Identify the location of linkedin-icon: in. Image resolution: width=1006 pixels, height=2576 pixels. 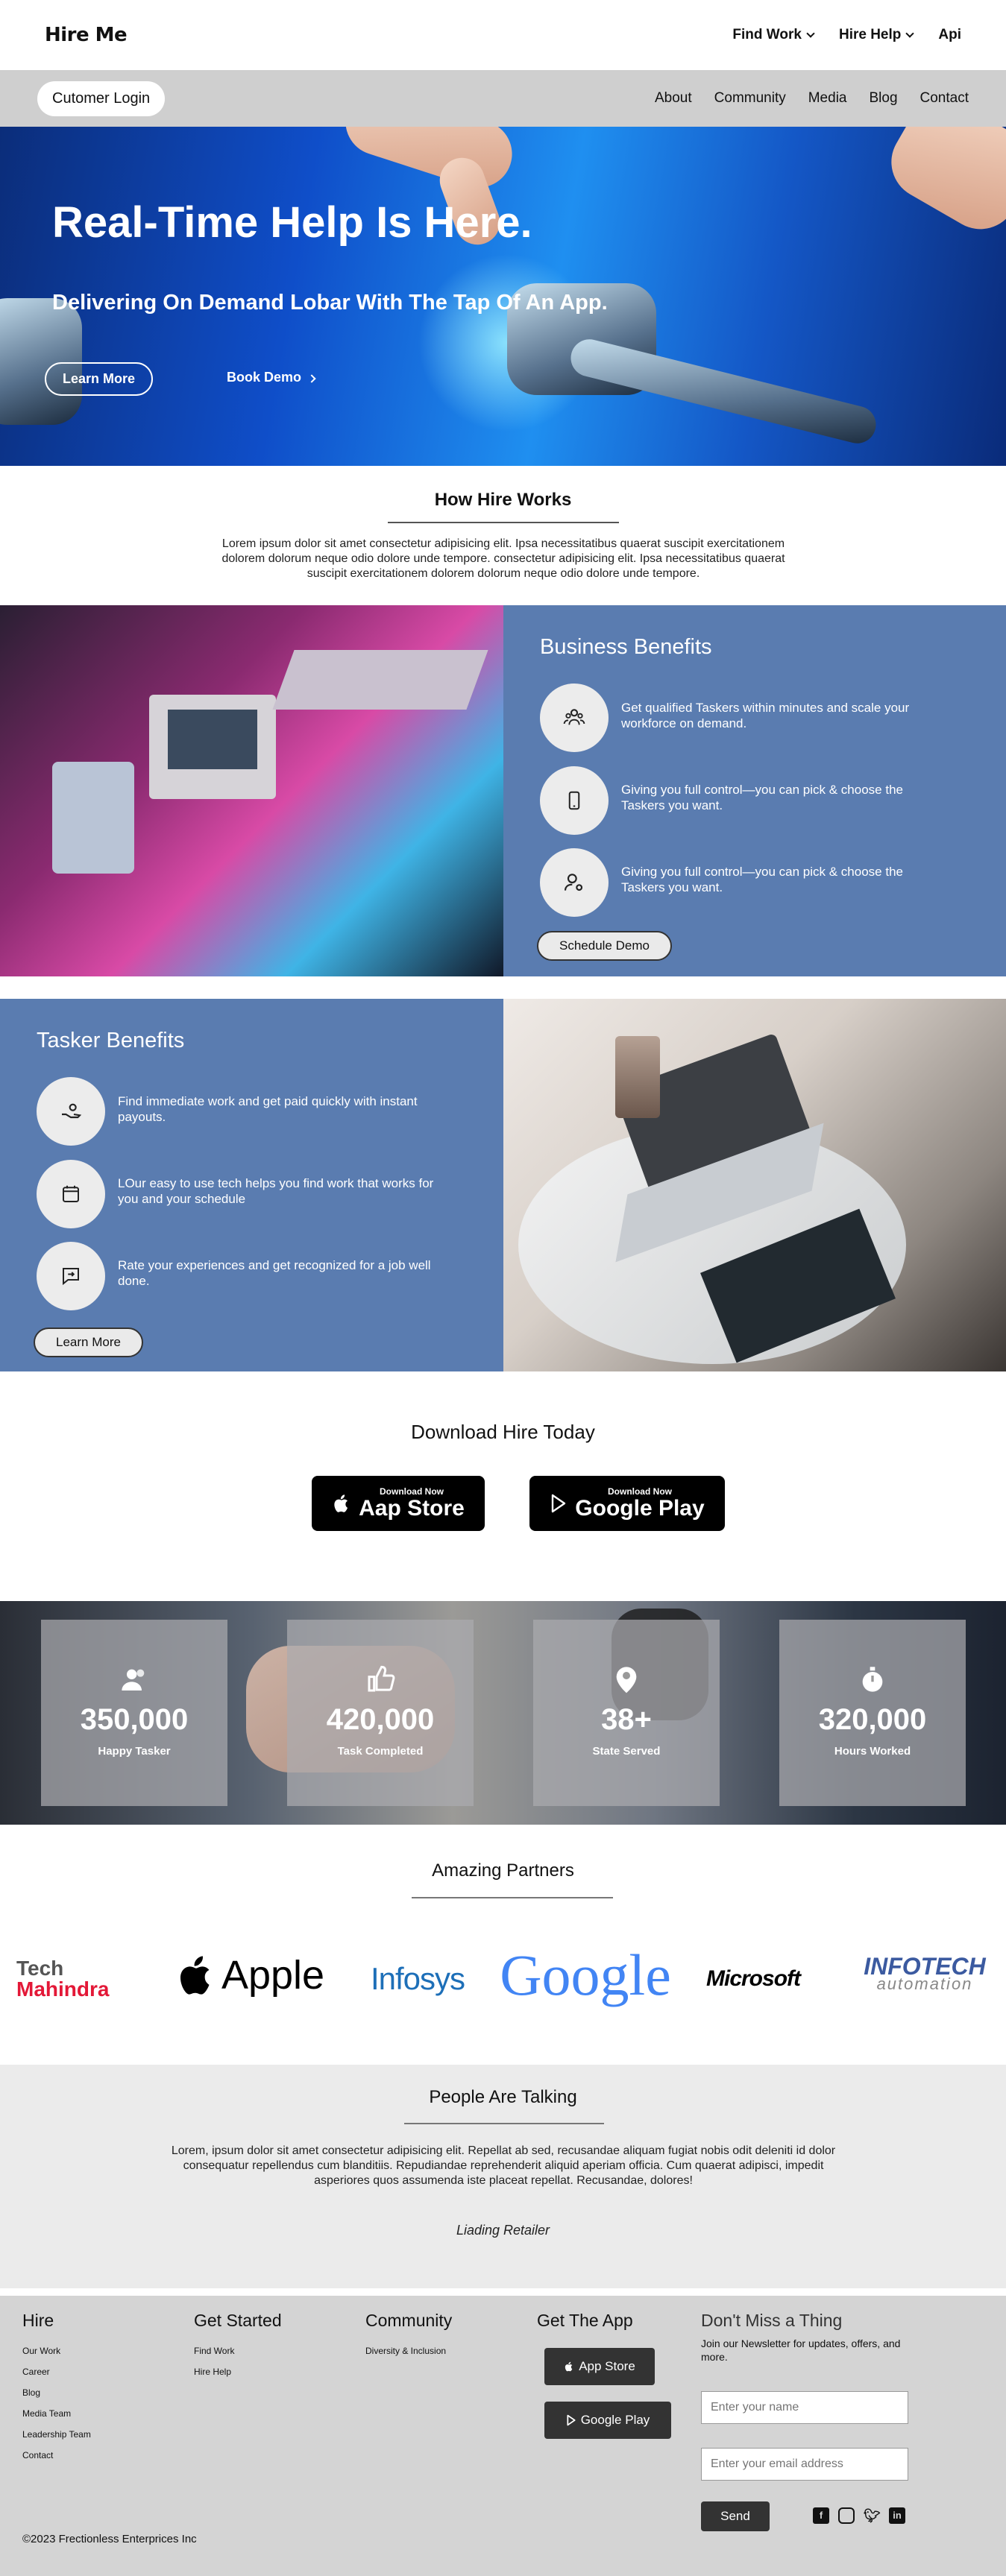
(897, 2516).